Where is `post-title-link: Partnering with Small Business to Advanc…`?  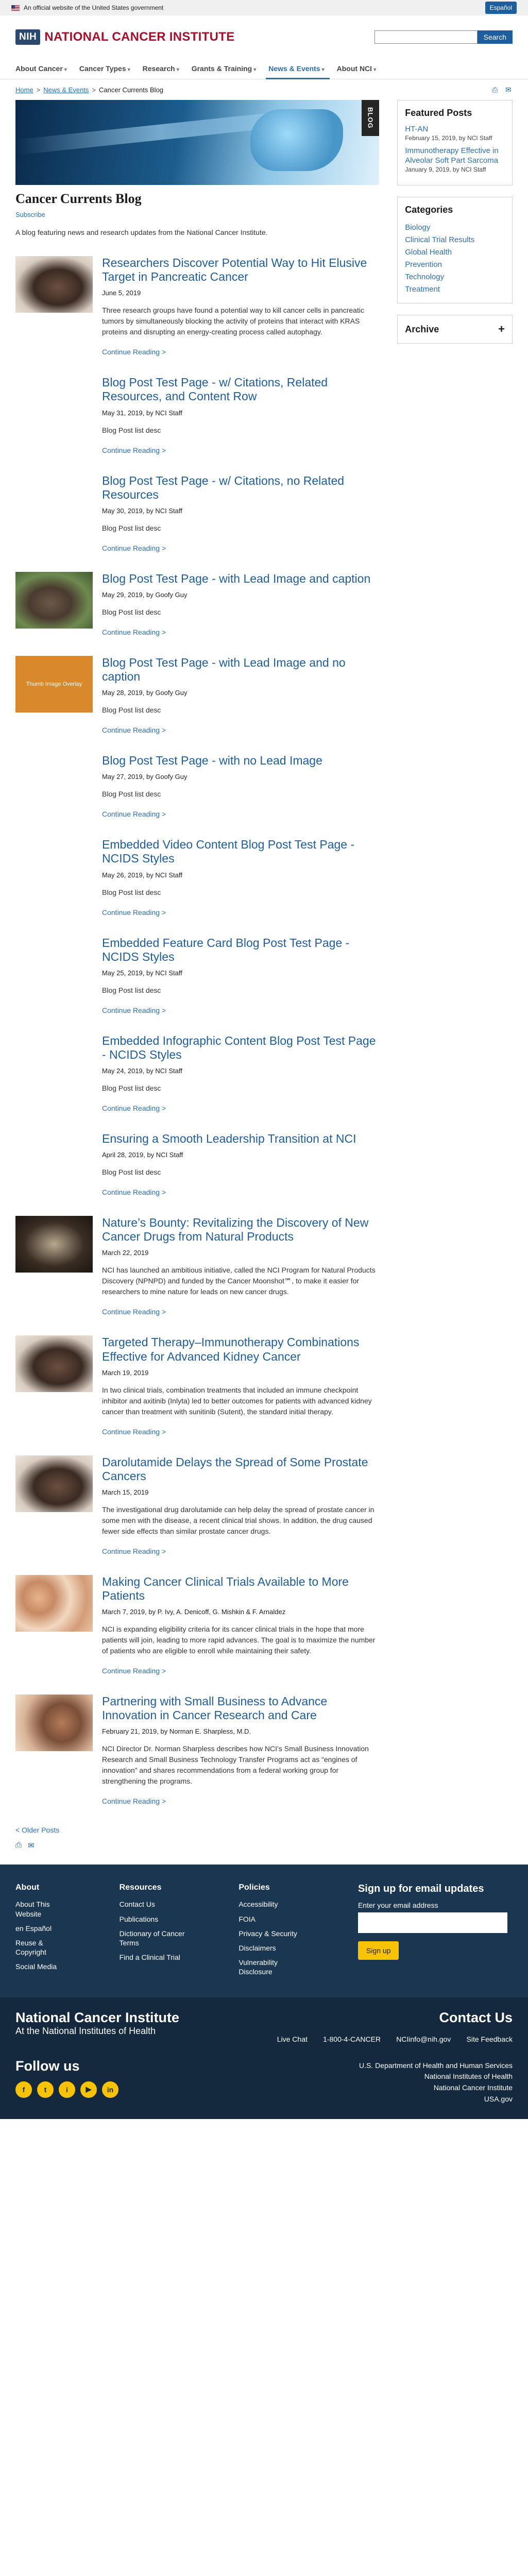
post-title-link: Partnering with Small Business to Advanc… is located at coordinates (241, 1708).